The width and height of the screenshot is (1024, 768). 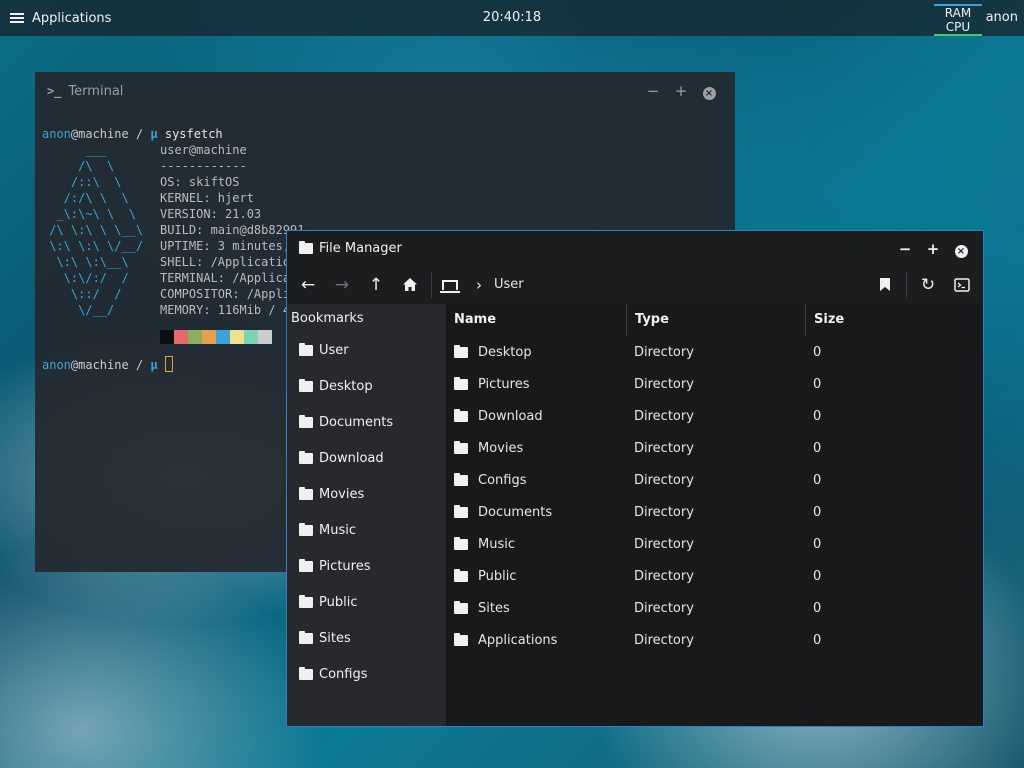 What do you see at coordinates (366, 674) in the screenshot?
I see `sidebar-item-configs: Configs` at bounding box center [366, 674].